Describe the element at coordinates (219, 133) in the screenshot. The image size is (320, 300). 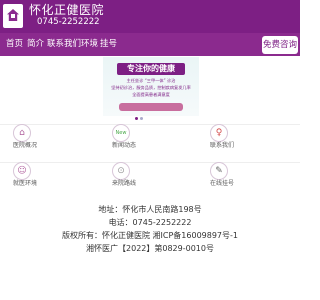
I see `person-icon: ♀` at that location.